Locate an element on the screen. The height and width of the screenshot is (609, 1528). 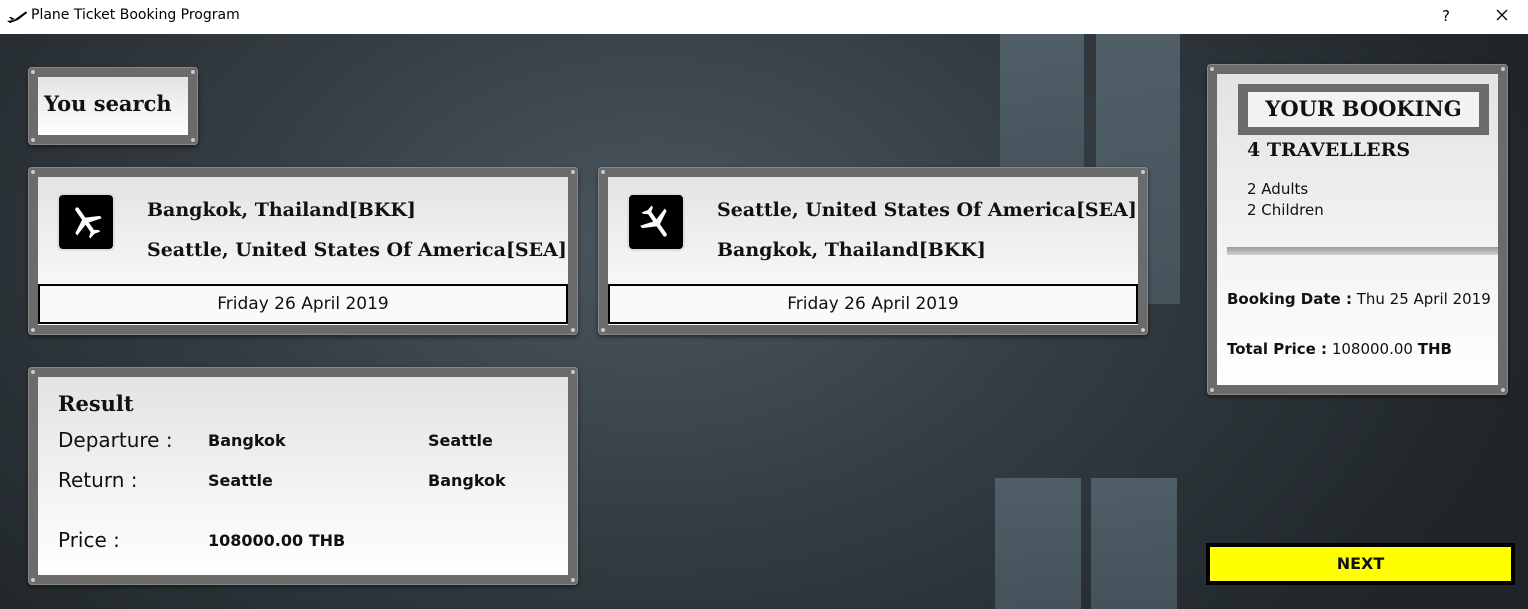
next-button: NEXT is located at coordinates (1360, 564).